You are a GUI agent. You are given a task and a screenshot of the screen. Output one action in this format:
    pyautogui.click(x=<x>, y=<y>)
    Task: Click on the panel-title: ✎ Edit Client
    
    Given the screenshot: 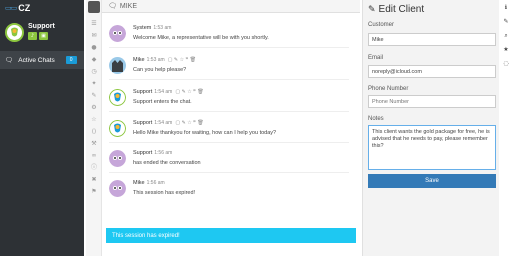 What is the action you would take?
    pyautogui.click(x=396, y=9)
    